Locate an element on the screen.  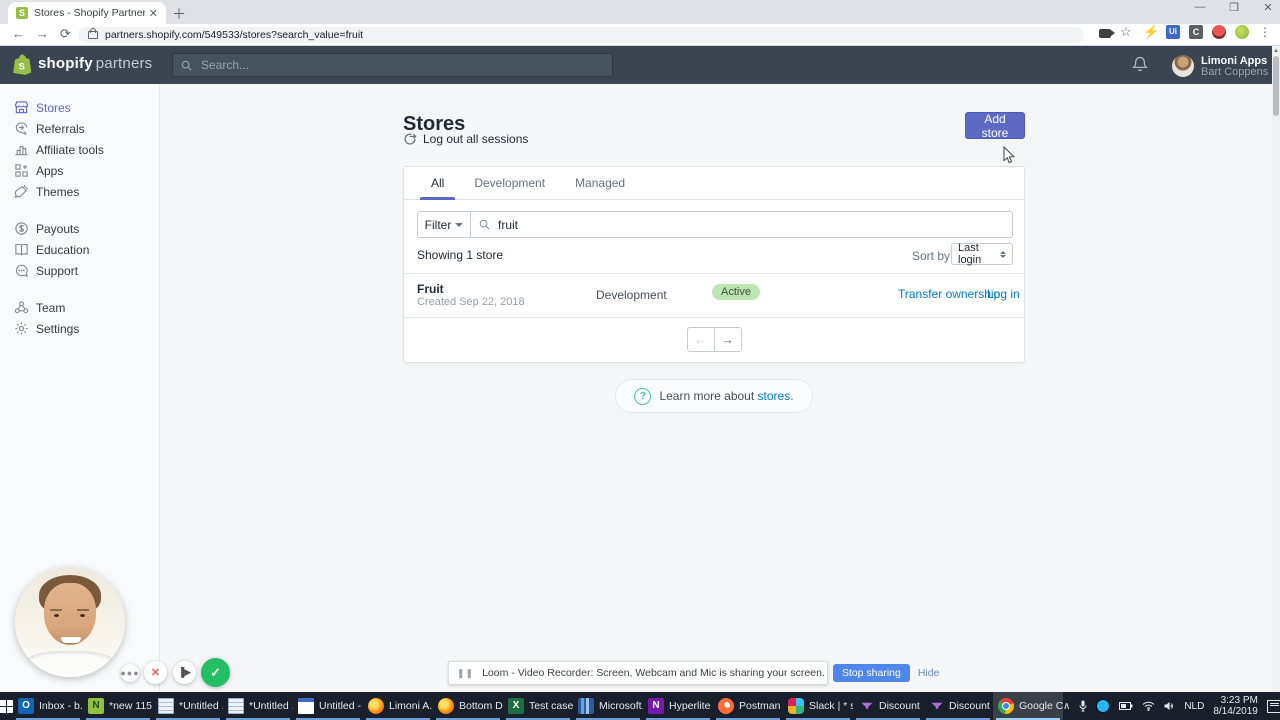
taskbar-clock: 3:23 PM 8/14/2019 is located at coordinates (1235, 706).